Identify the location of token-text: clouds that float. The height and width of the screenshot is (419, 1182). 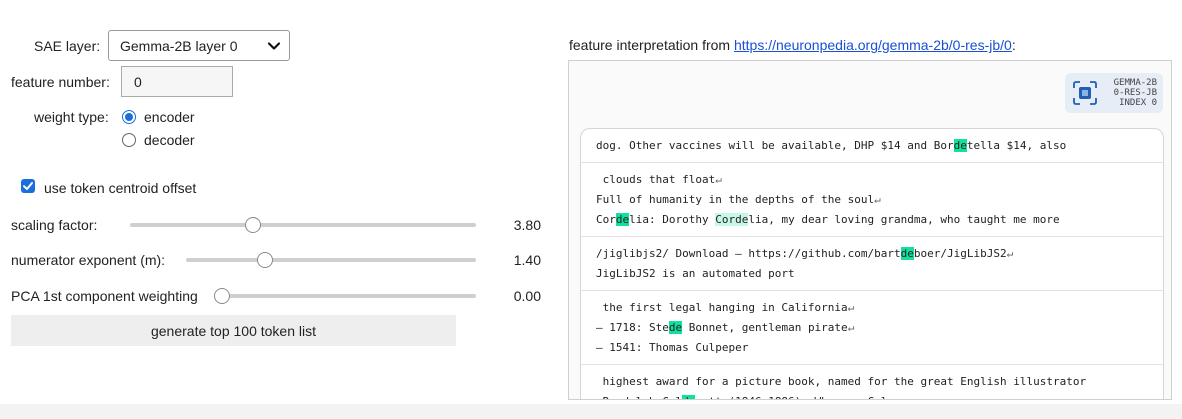
(656, 179).